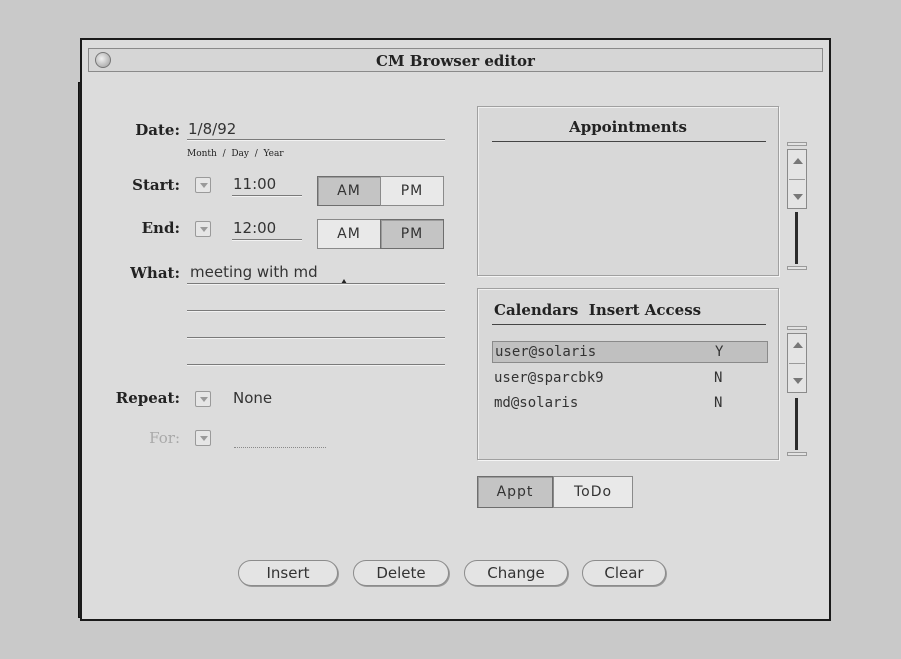  Describe the element at coordinates (349, 191) in the screenshot. I see `start-am-toggle: AM` at that location.